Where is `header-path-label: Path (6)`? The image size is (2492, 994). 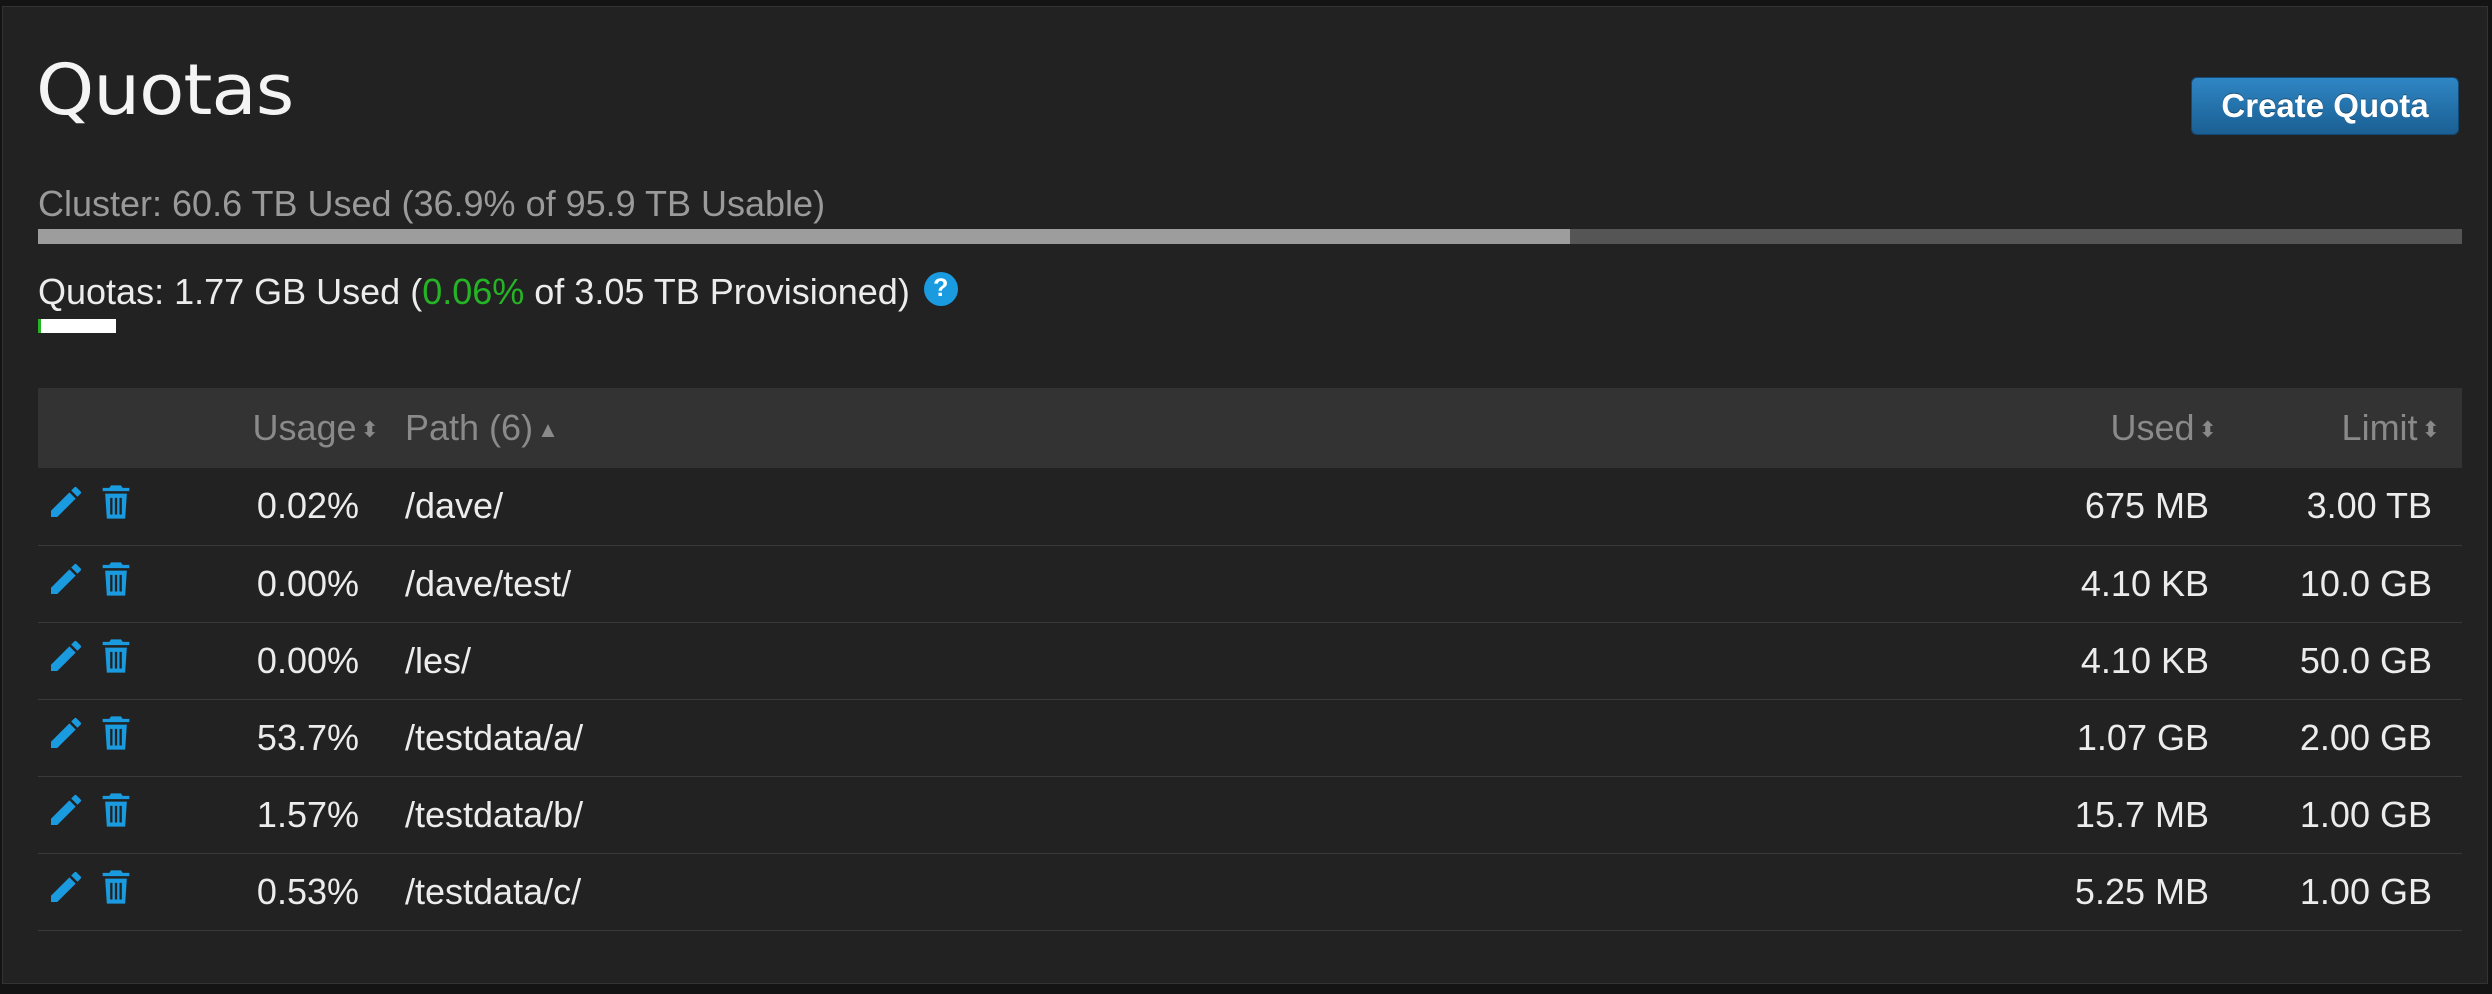
header-path-label: Path (6) is located at coordinates (469, 427).